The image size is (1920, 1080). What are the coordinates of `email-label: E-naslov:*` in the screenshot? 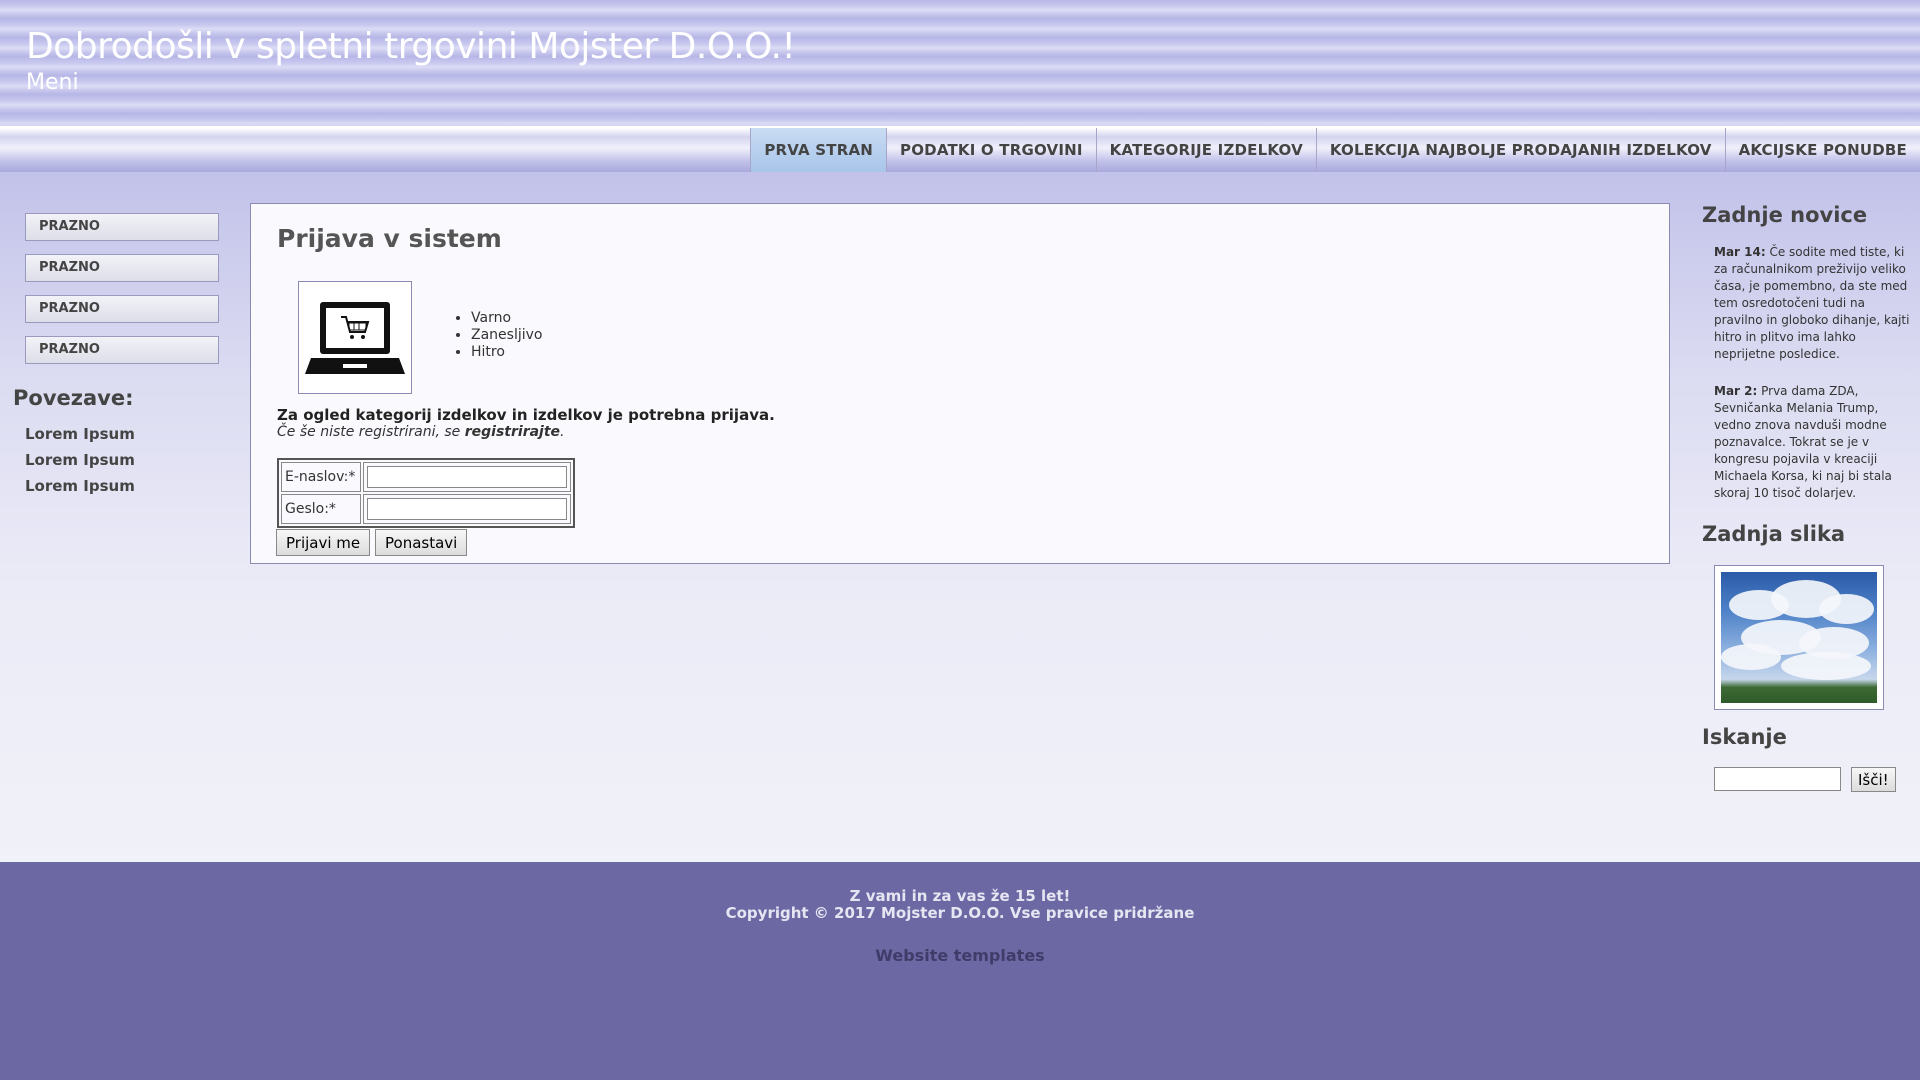 It's located at (321, 477).